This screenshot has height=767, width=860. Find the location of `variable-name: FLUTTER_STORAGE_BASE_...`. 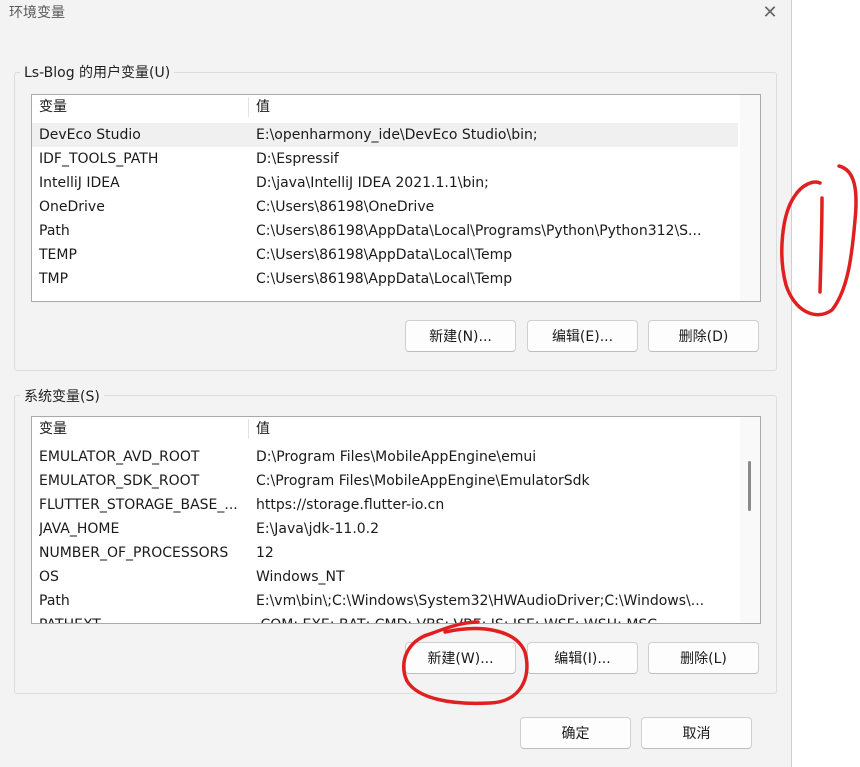

variable-name: FLUTTER_STORAGE_BASE_... is located at coordinates (138, 505).